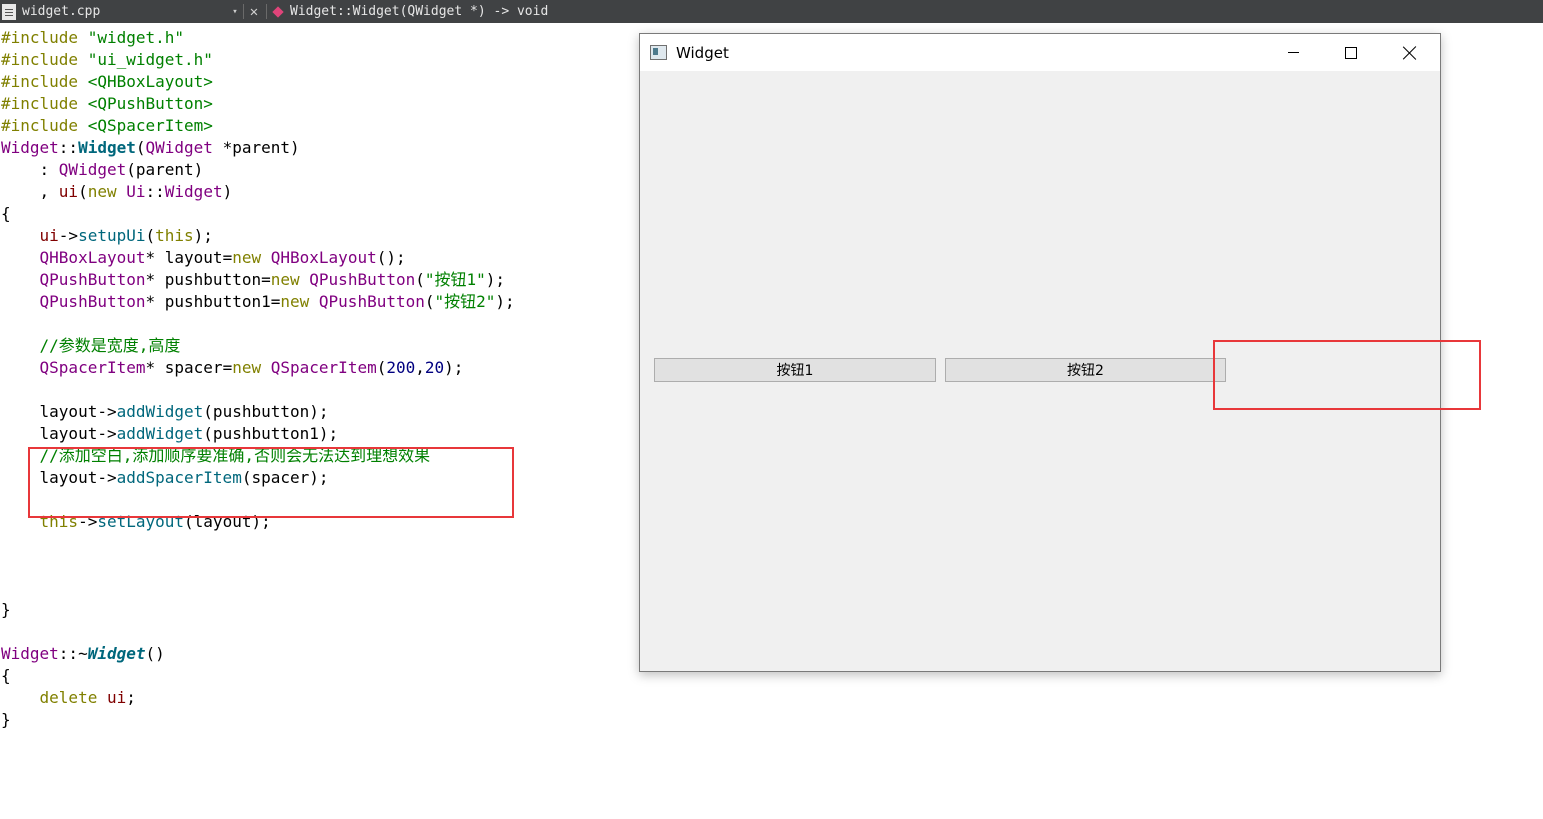 The width and height of the screenshot is (1543, 819). I want to click on file-name: widget.cpp, so click(61, 11).